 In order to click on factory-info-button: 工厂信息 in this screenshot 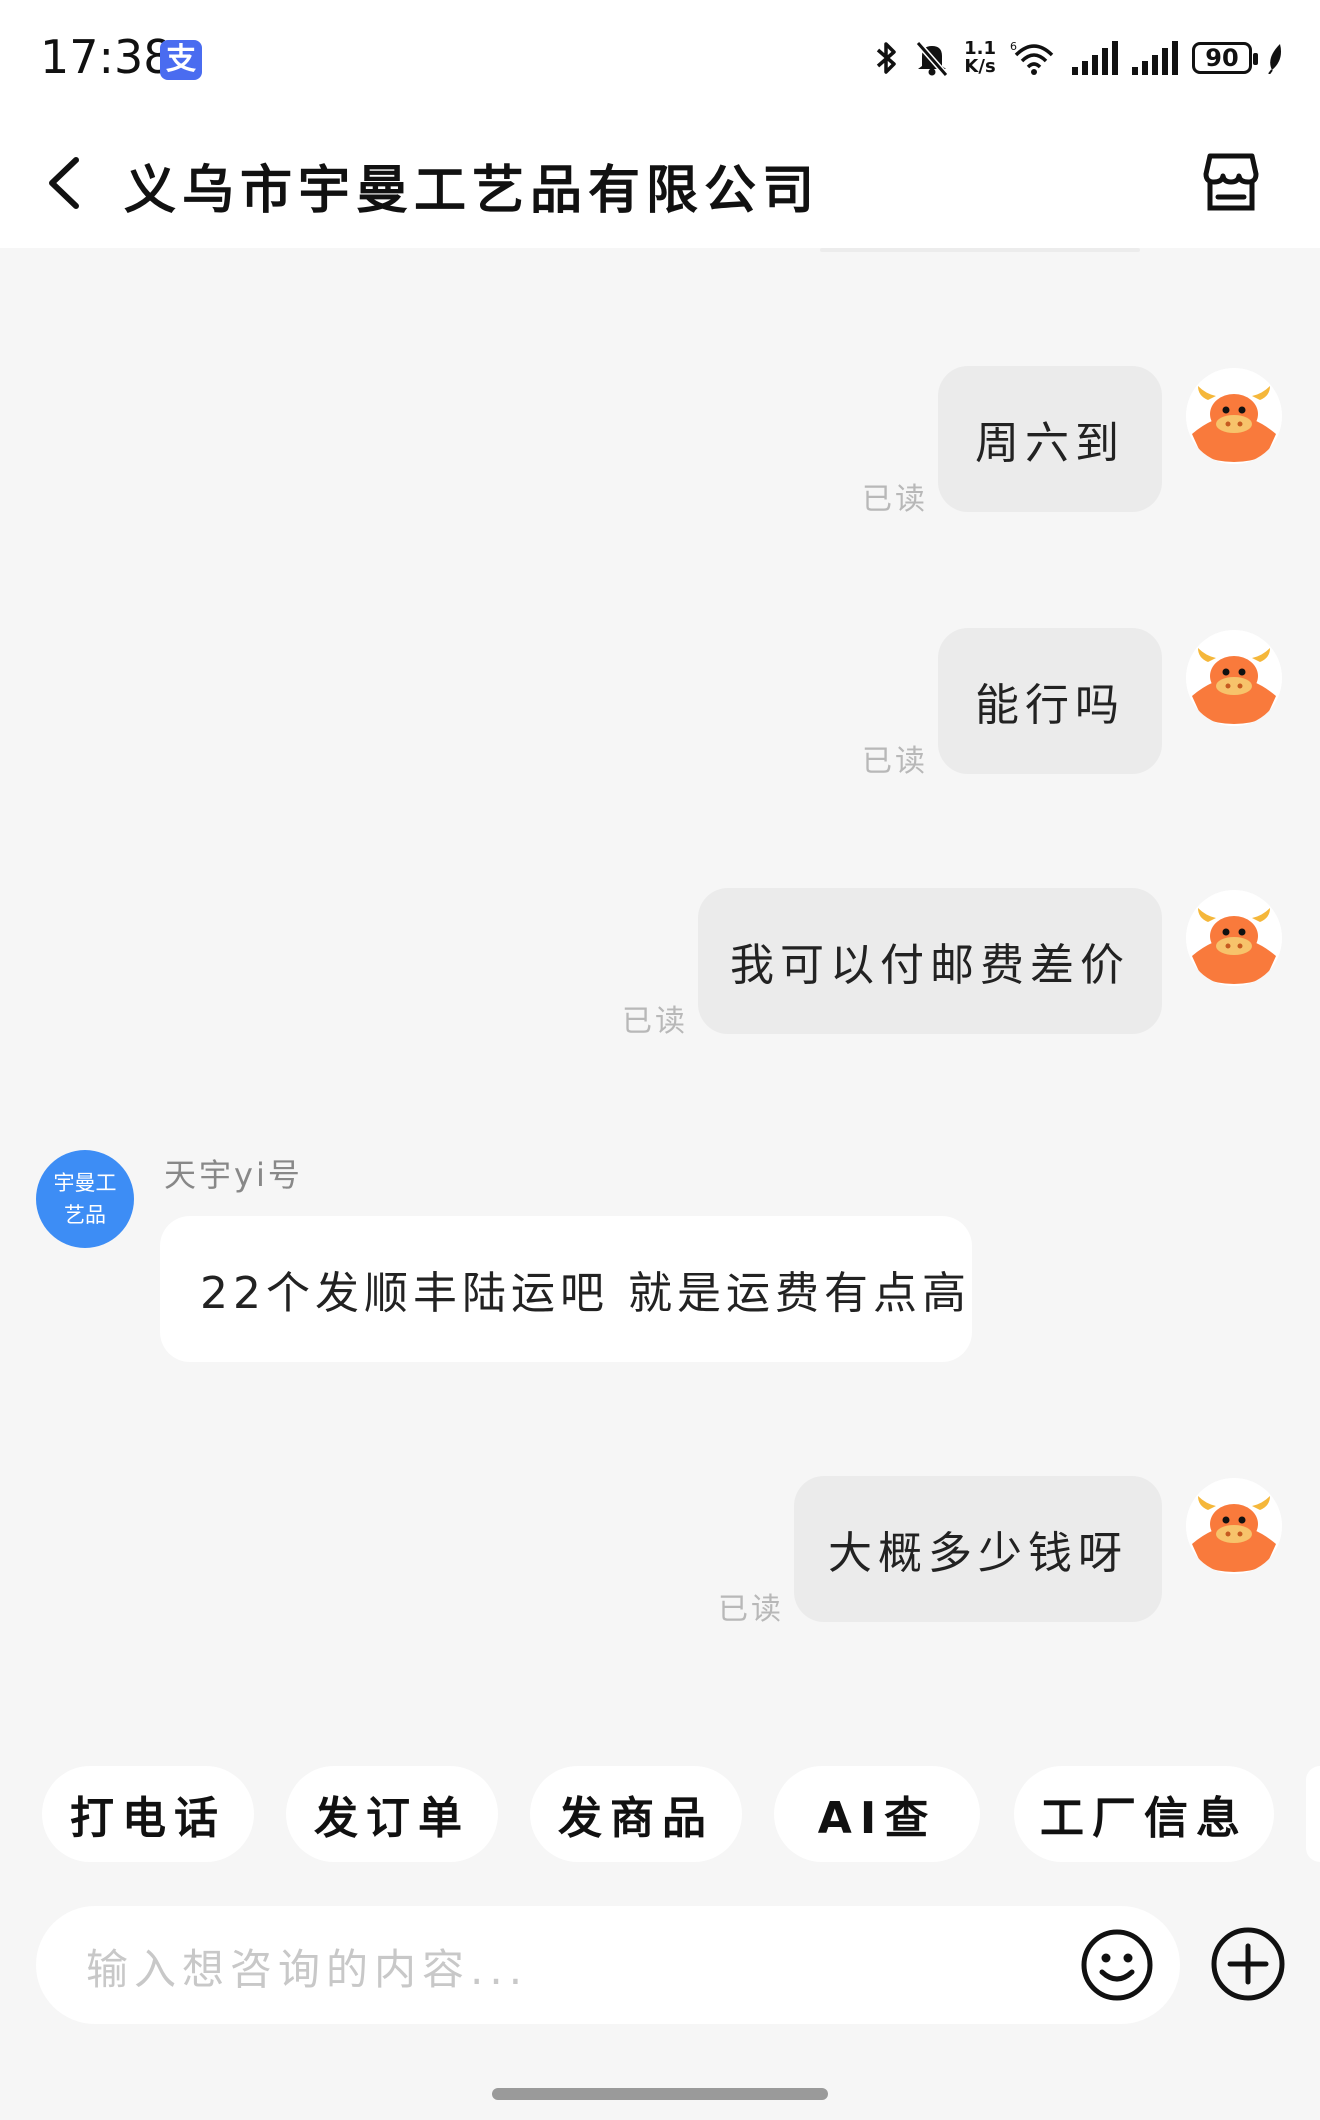, I will do `click(1144, 1814)`.